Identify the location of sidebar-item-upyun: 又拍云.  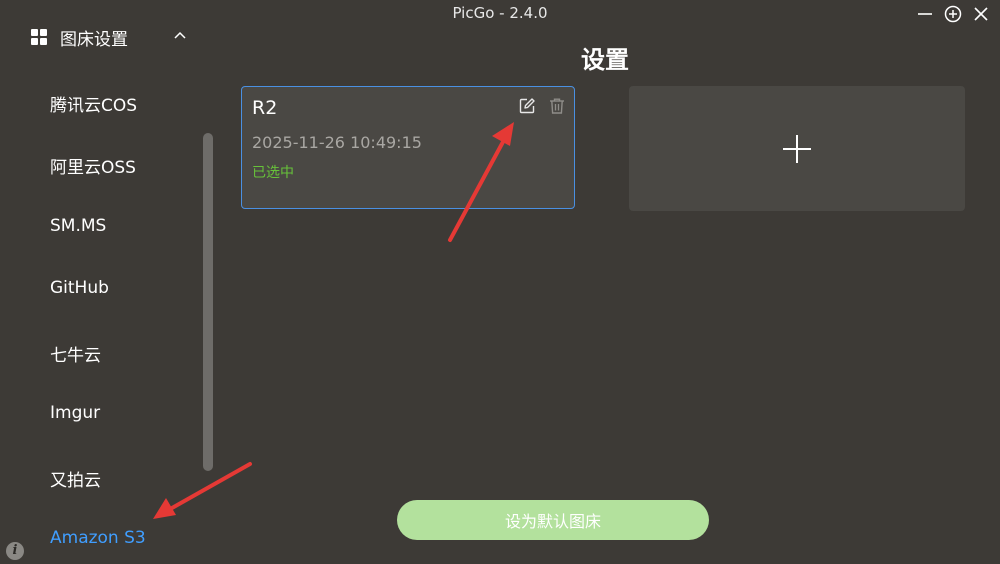
(75, 478).